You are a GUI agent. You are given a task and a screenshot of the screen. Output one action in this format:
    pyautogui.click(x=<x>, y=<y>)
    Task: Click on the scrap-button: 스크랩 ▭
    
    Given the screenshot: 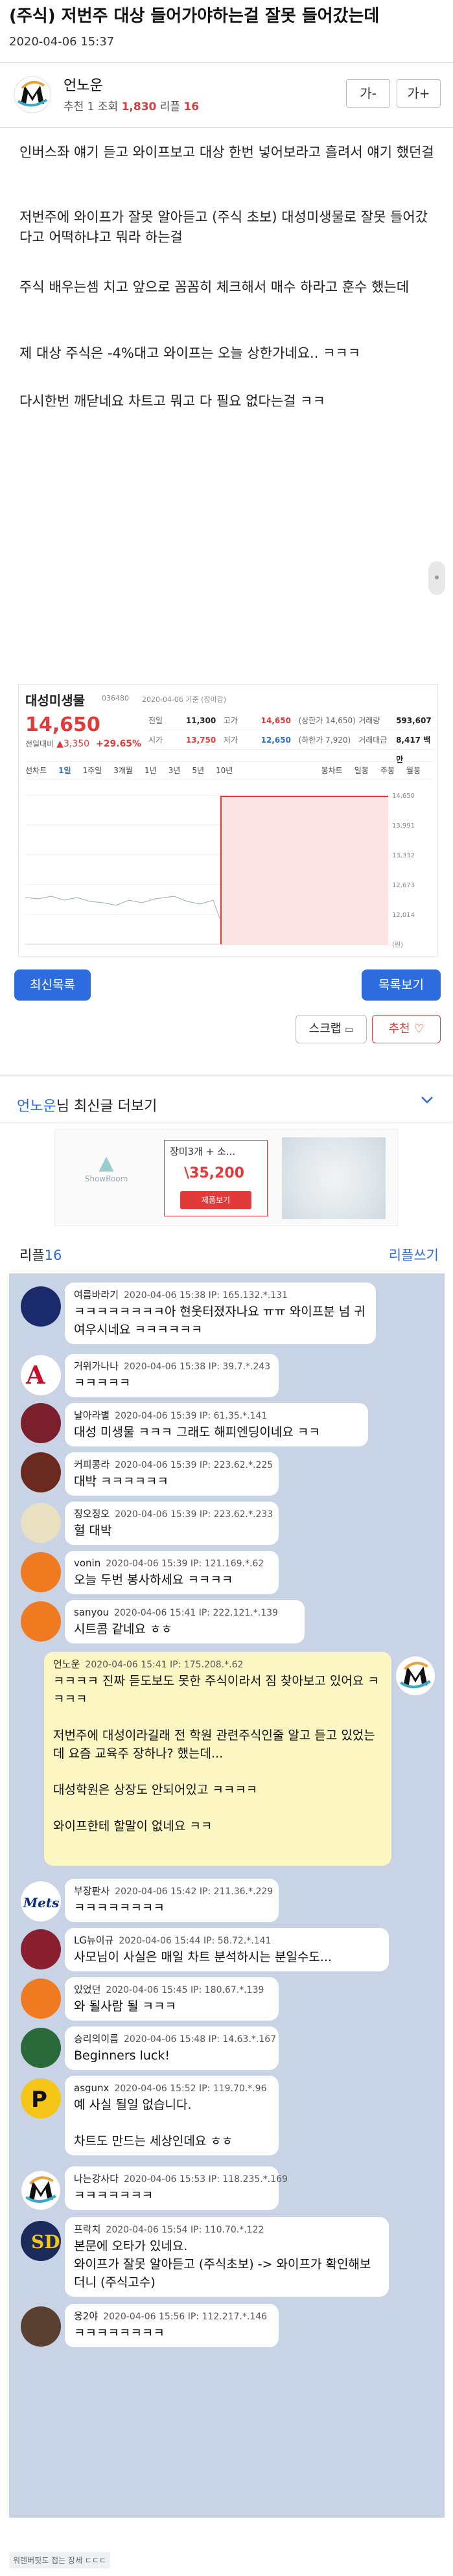 What is the action you would take?
    pyautogui.click(x=331, y=1029)
    